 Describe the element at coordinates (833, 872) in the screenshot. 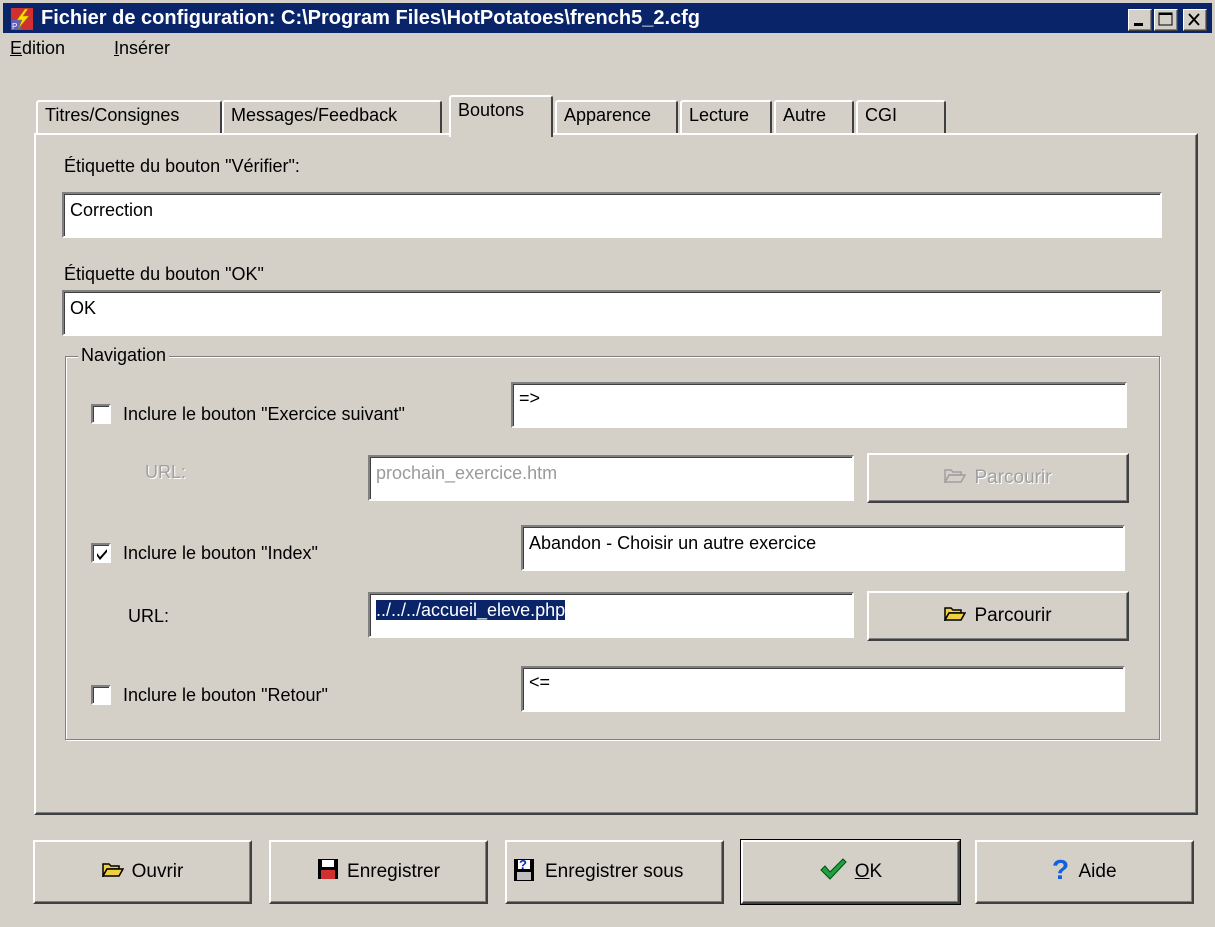

I see `check-icon` at that location.